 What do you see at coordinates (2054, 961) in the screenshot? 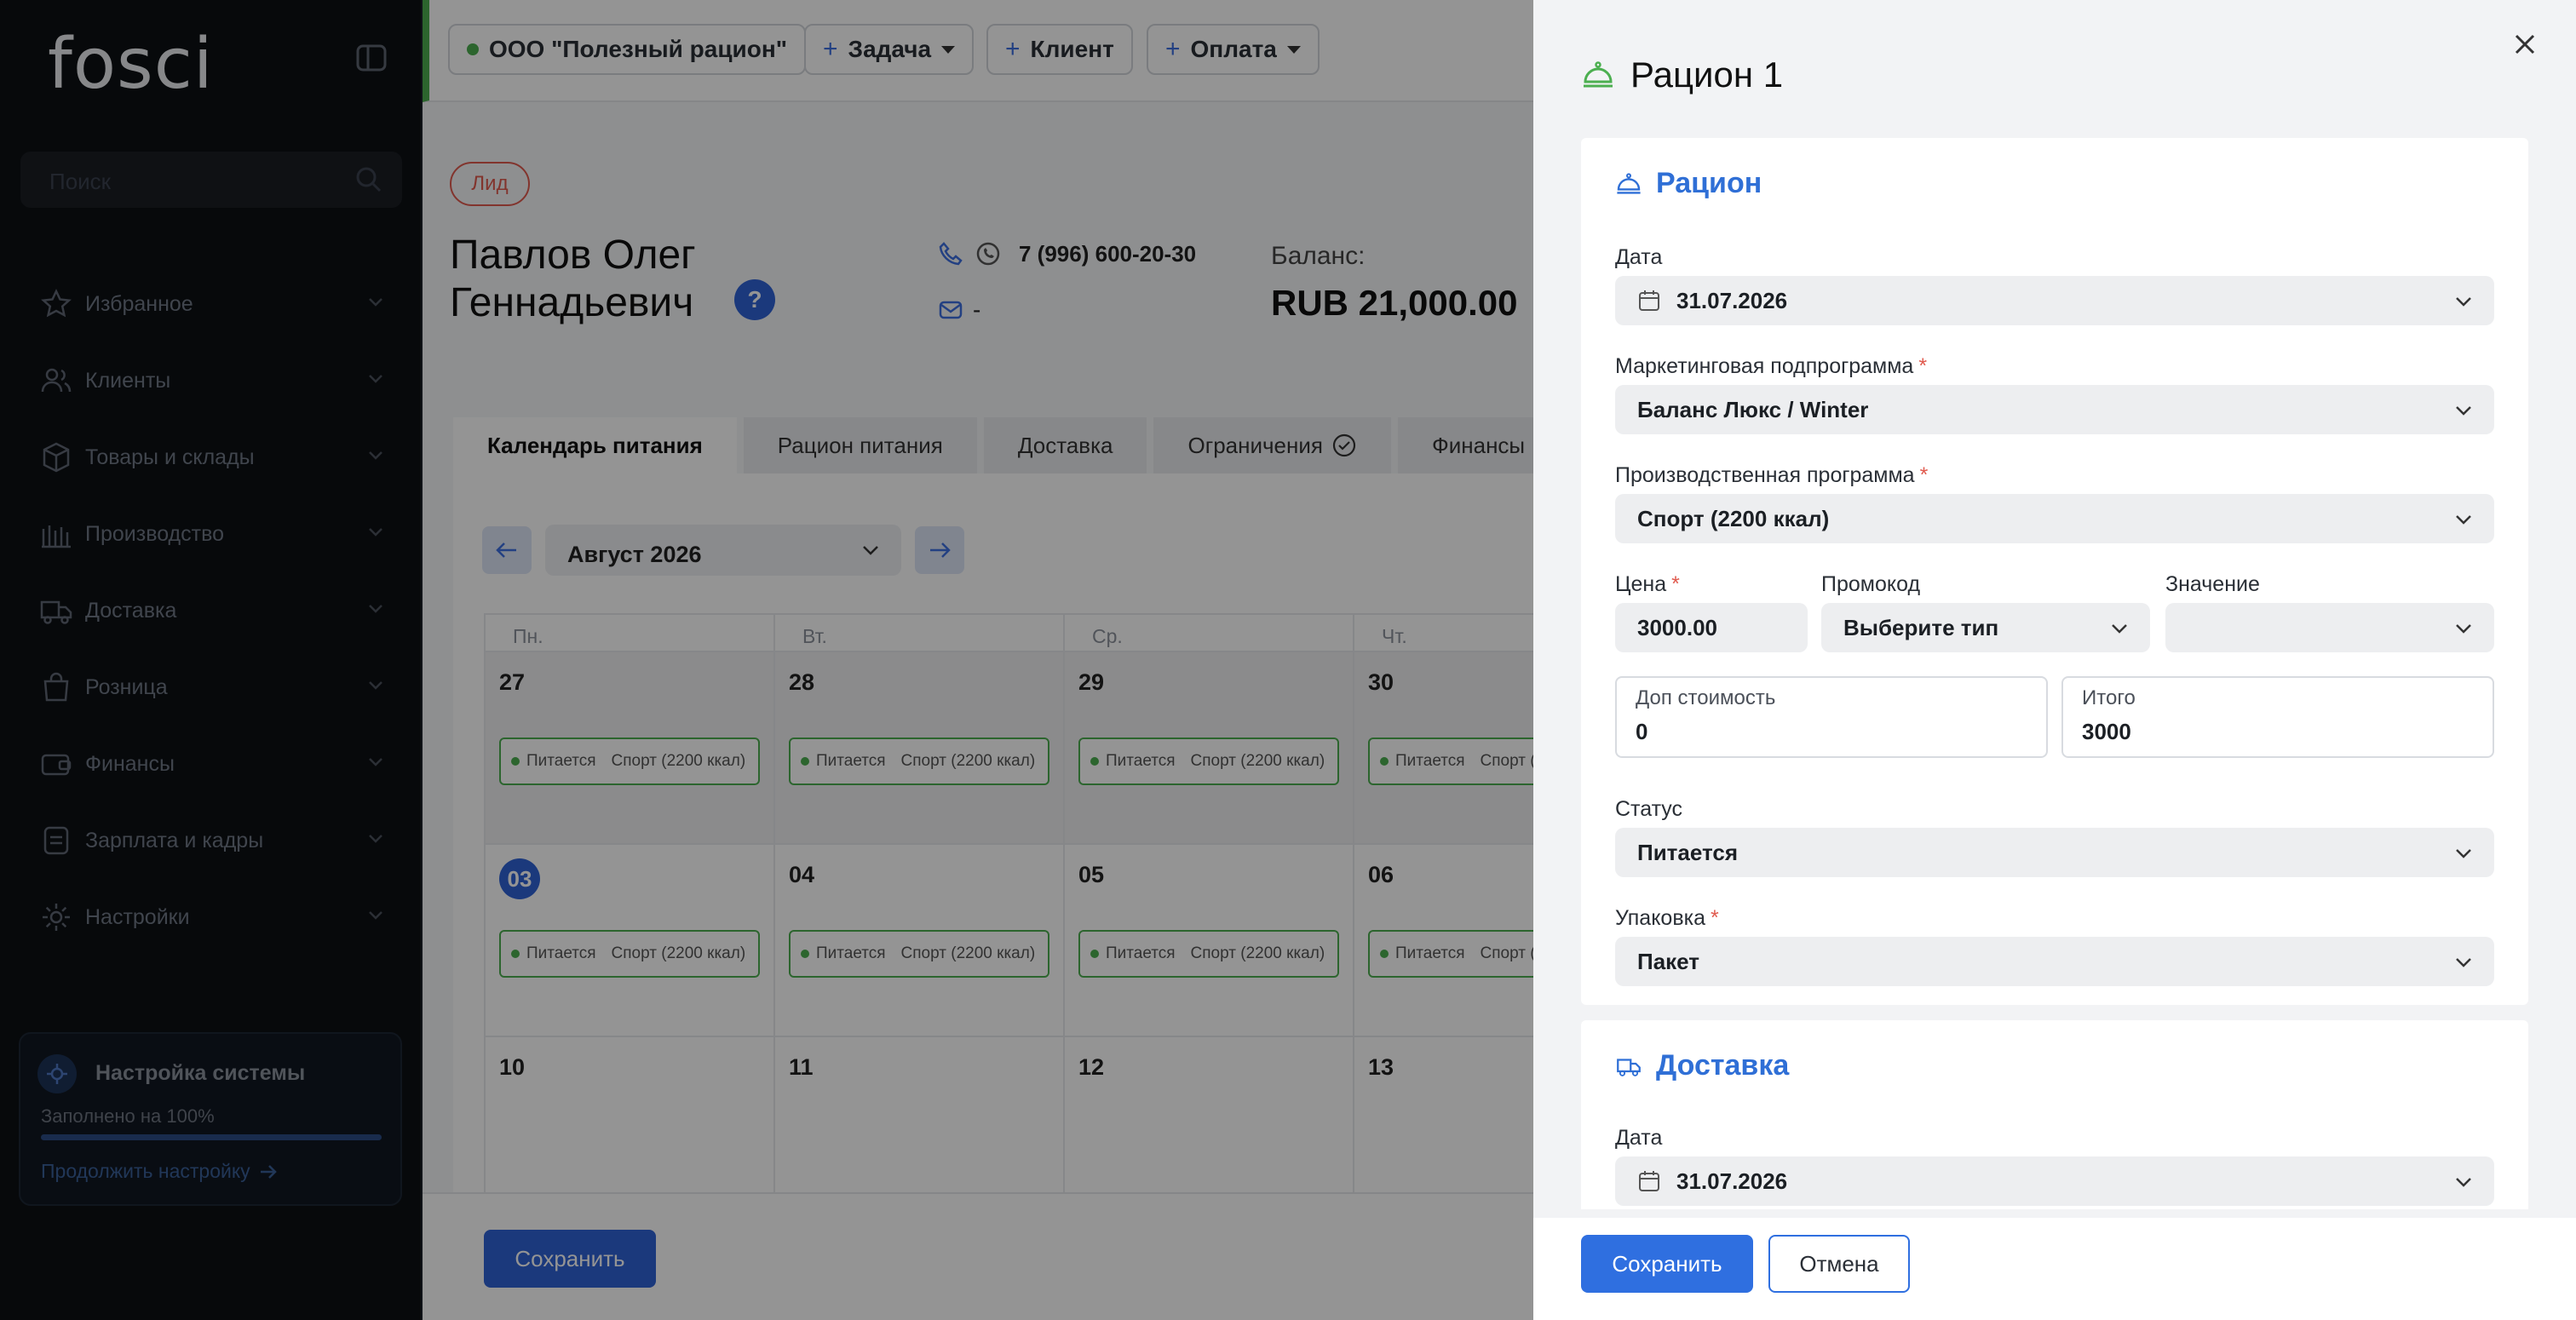
I see `package-select: Пакет` at bounding box center [2054, 961].